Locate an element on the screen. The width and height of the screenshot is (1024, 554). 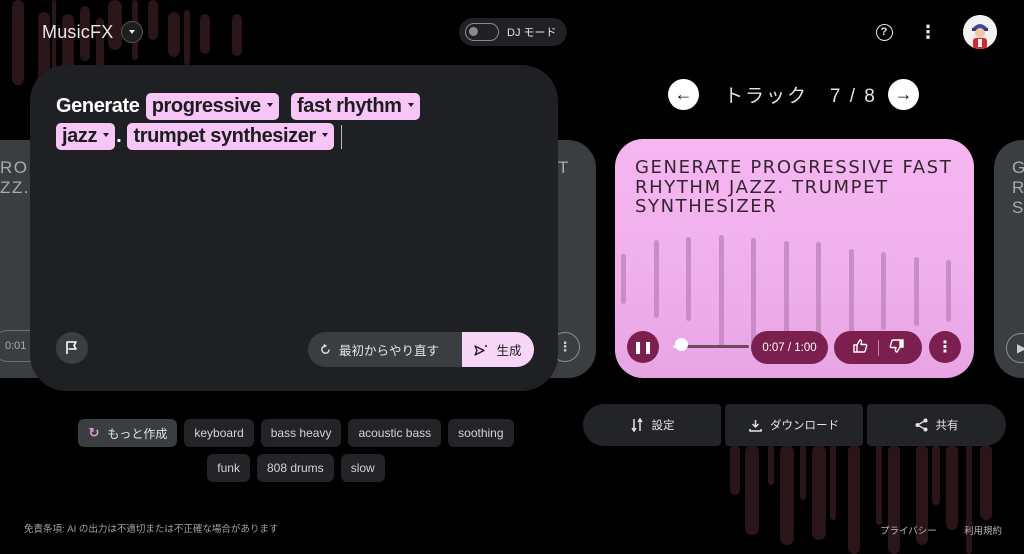
previous-track-button: ← is located at coordinates (683, 94).